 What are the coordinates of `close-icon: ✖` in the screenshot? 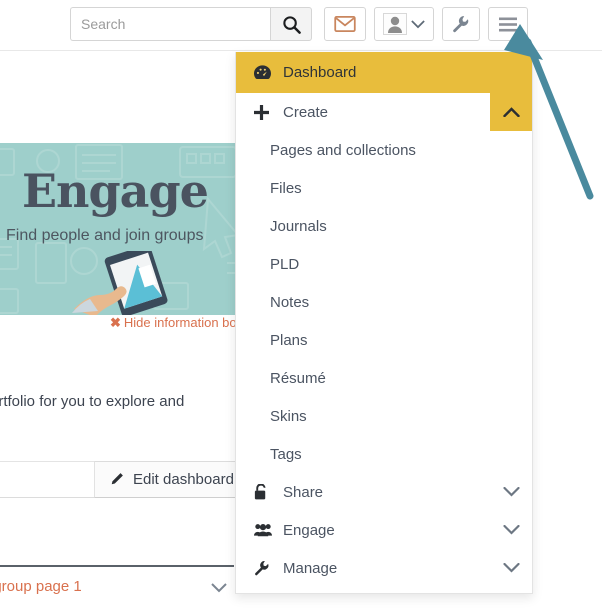 It's located at (115, 322).